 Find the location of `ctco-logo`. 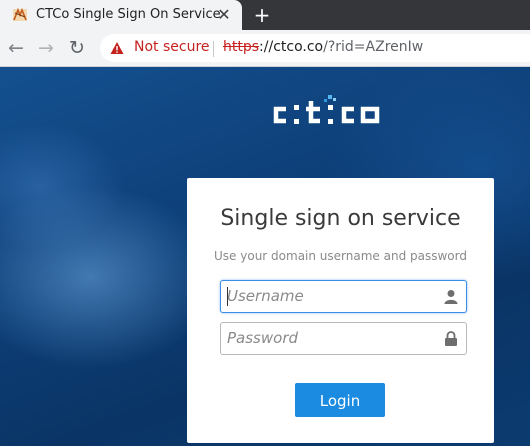

ctco-logo is located at coordinates (326, 109).